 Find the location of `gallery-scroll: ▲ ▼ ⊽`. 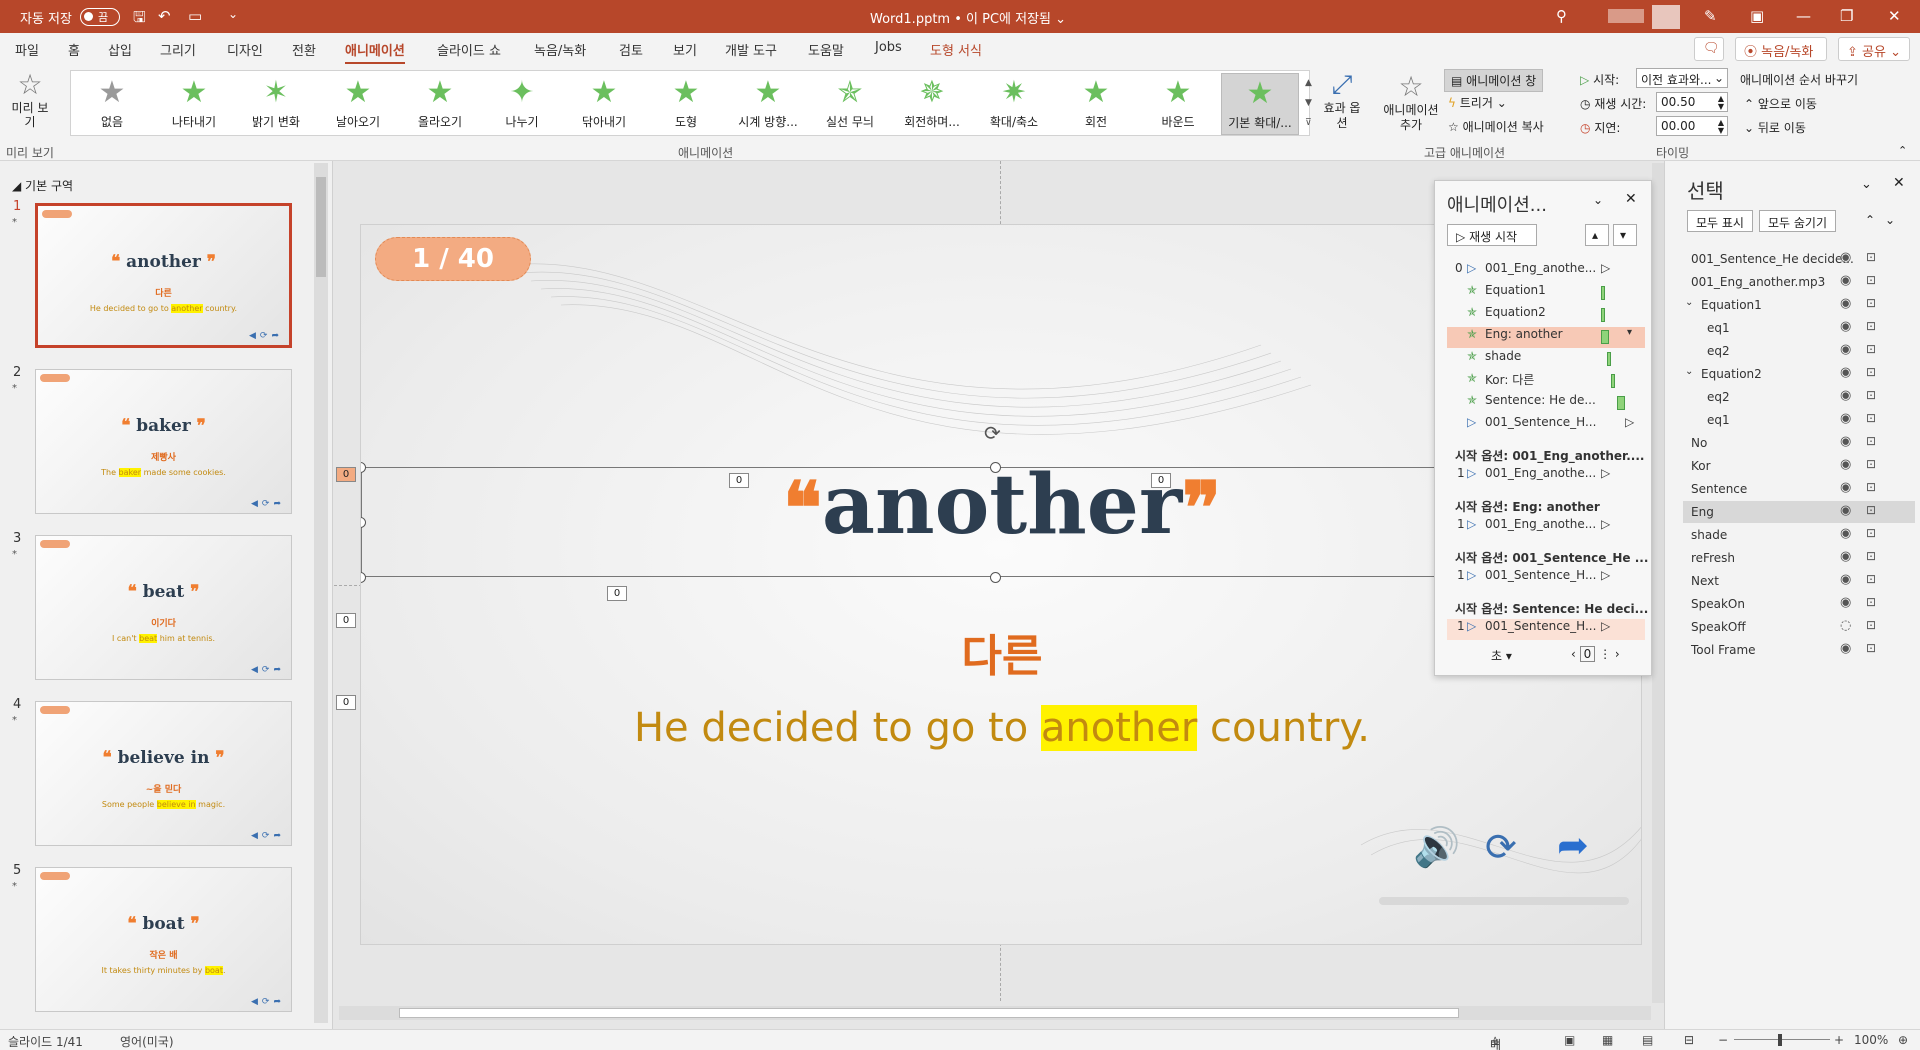

gallery-scroll: ▲ ▼ ⊽ is located at coordinates (1308, 103).